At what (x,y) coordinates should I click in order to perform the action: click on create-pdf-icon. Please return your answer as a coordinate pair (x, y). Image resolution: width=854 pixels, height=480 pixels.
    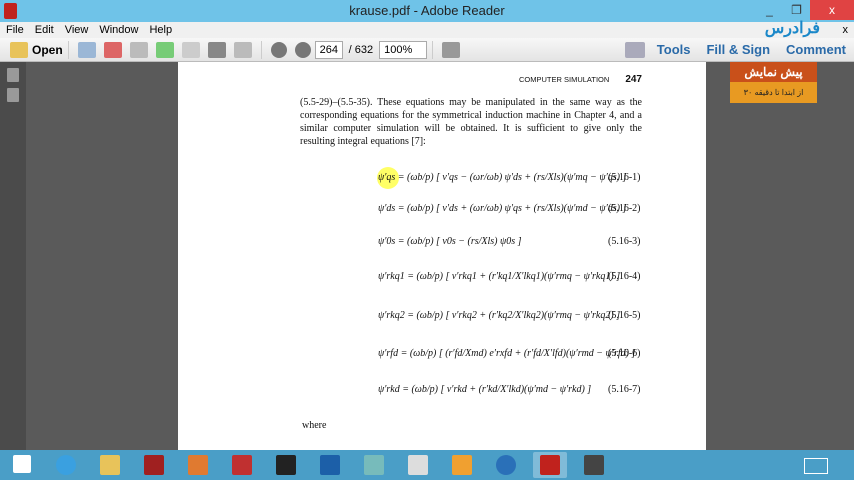
    Looking at the image, I should click on (86, 49).